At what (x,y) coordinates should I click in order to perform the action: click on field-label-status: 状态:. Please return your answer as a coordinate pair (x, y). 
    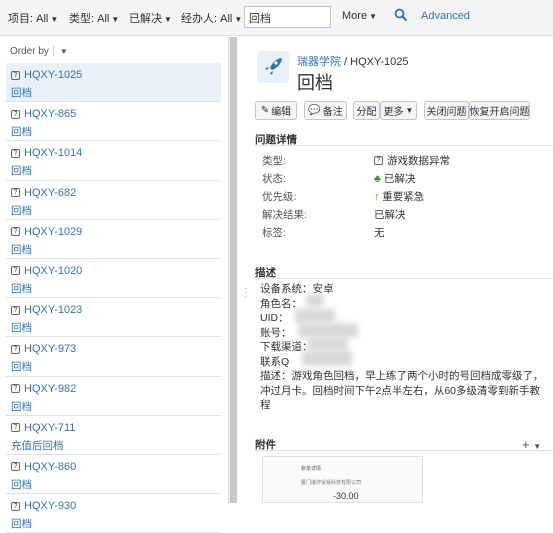
    Looking at the image, I should click on (274, 179).